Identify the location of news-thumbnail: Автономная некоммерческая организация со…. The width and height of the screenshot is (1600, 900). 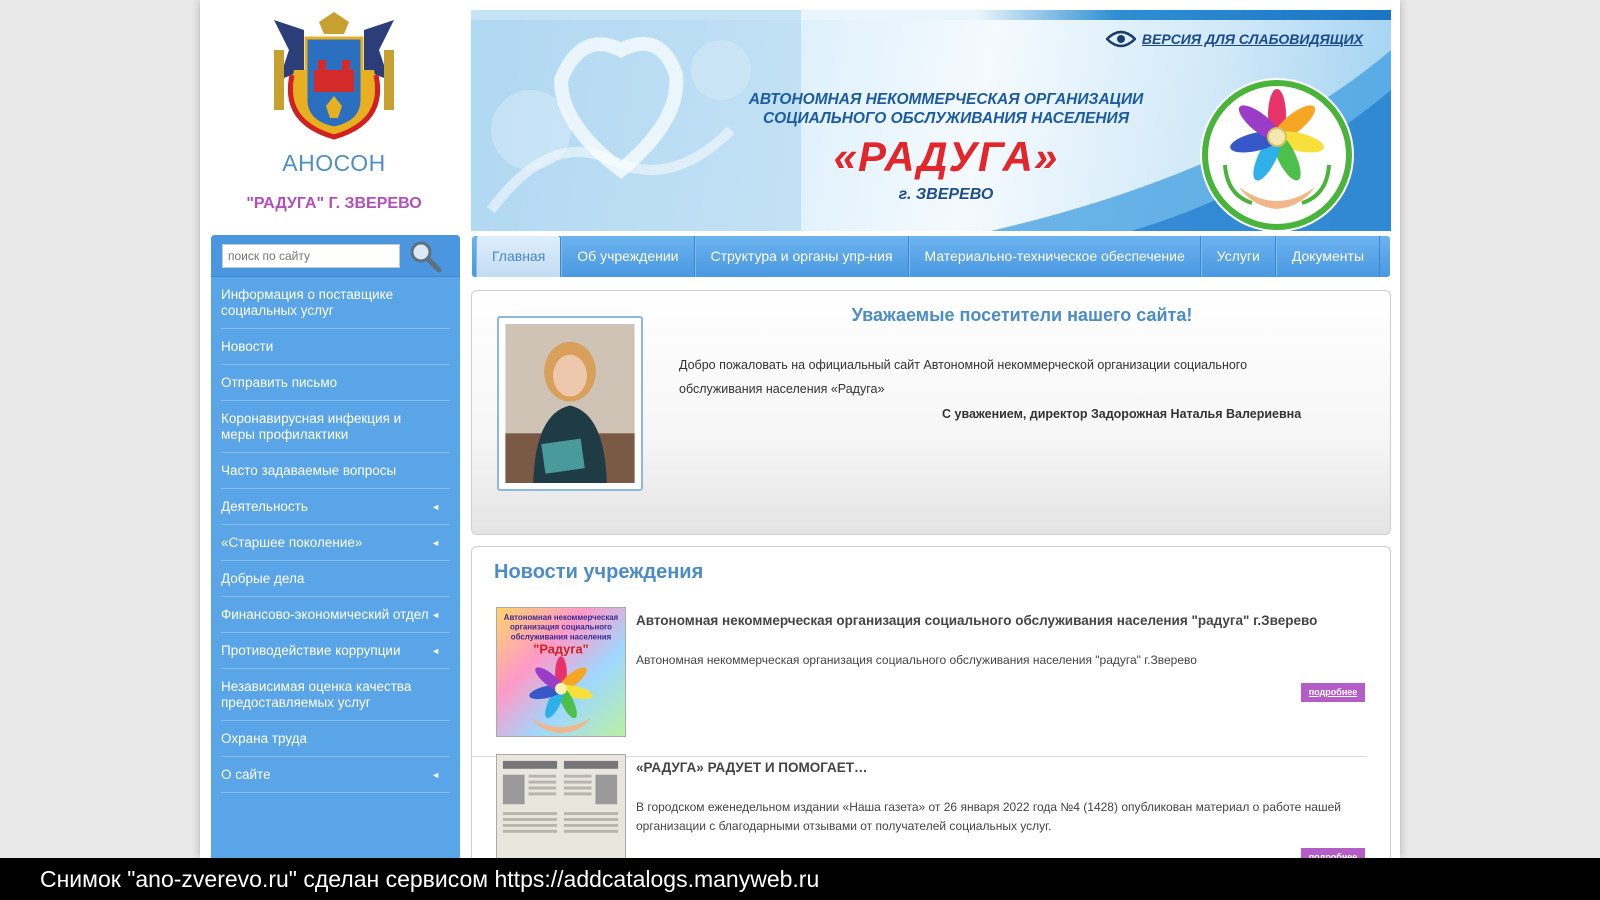
(561, 672).